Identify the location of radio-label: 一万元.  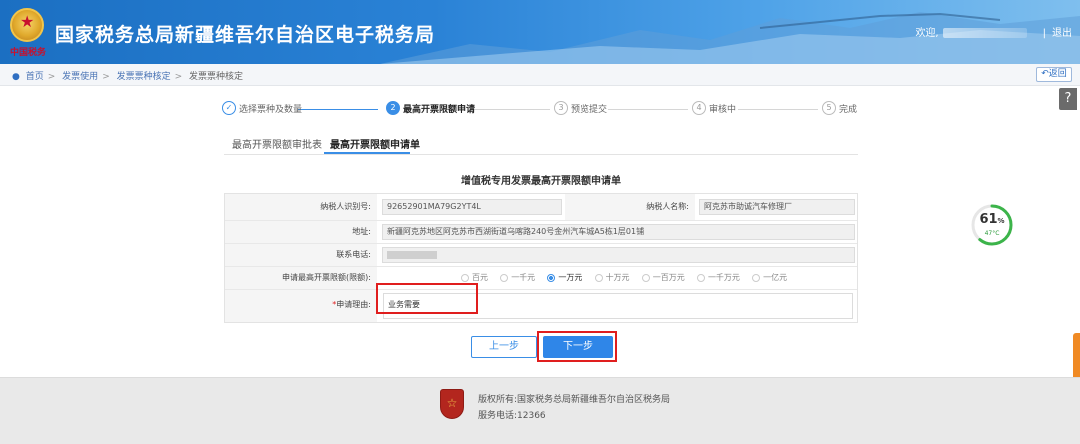
(570, 277).